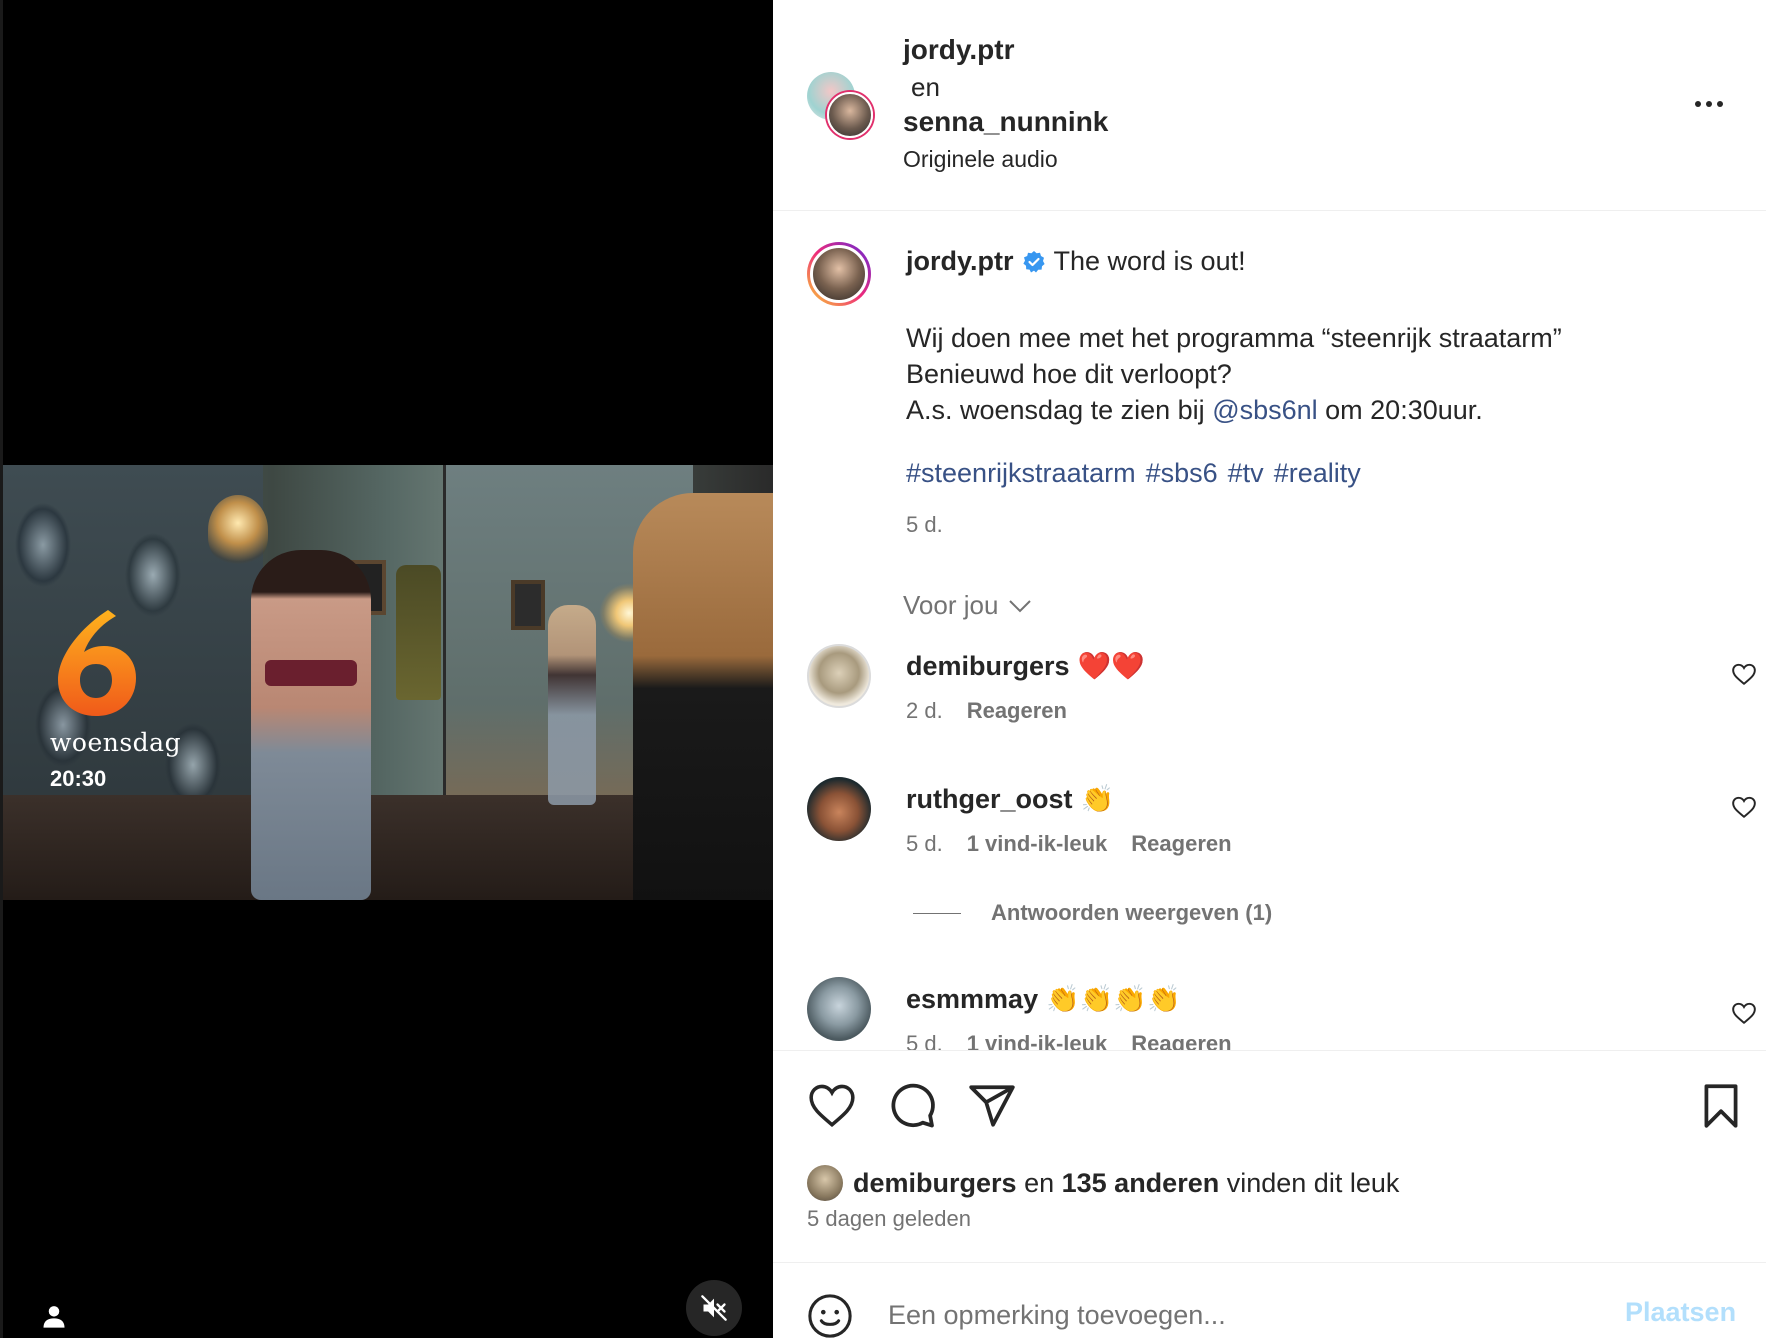 The image size is (1766, 1338). What do you see at coordinates (992, 1106) in the screenshot?
I see `share-paper-plane-icon` at bounding box center [992, 1106].